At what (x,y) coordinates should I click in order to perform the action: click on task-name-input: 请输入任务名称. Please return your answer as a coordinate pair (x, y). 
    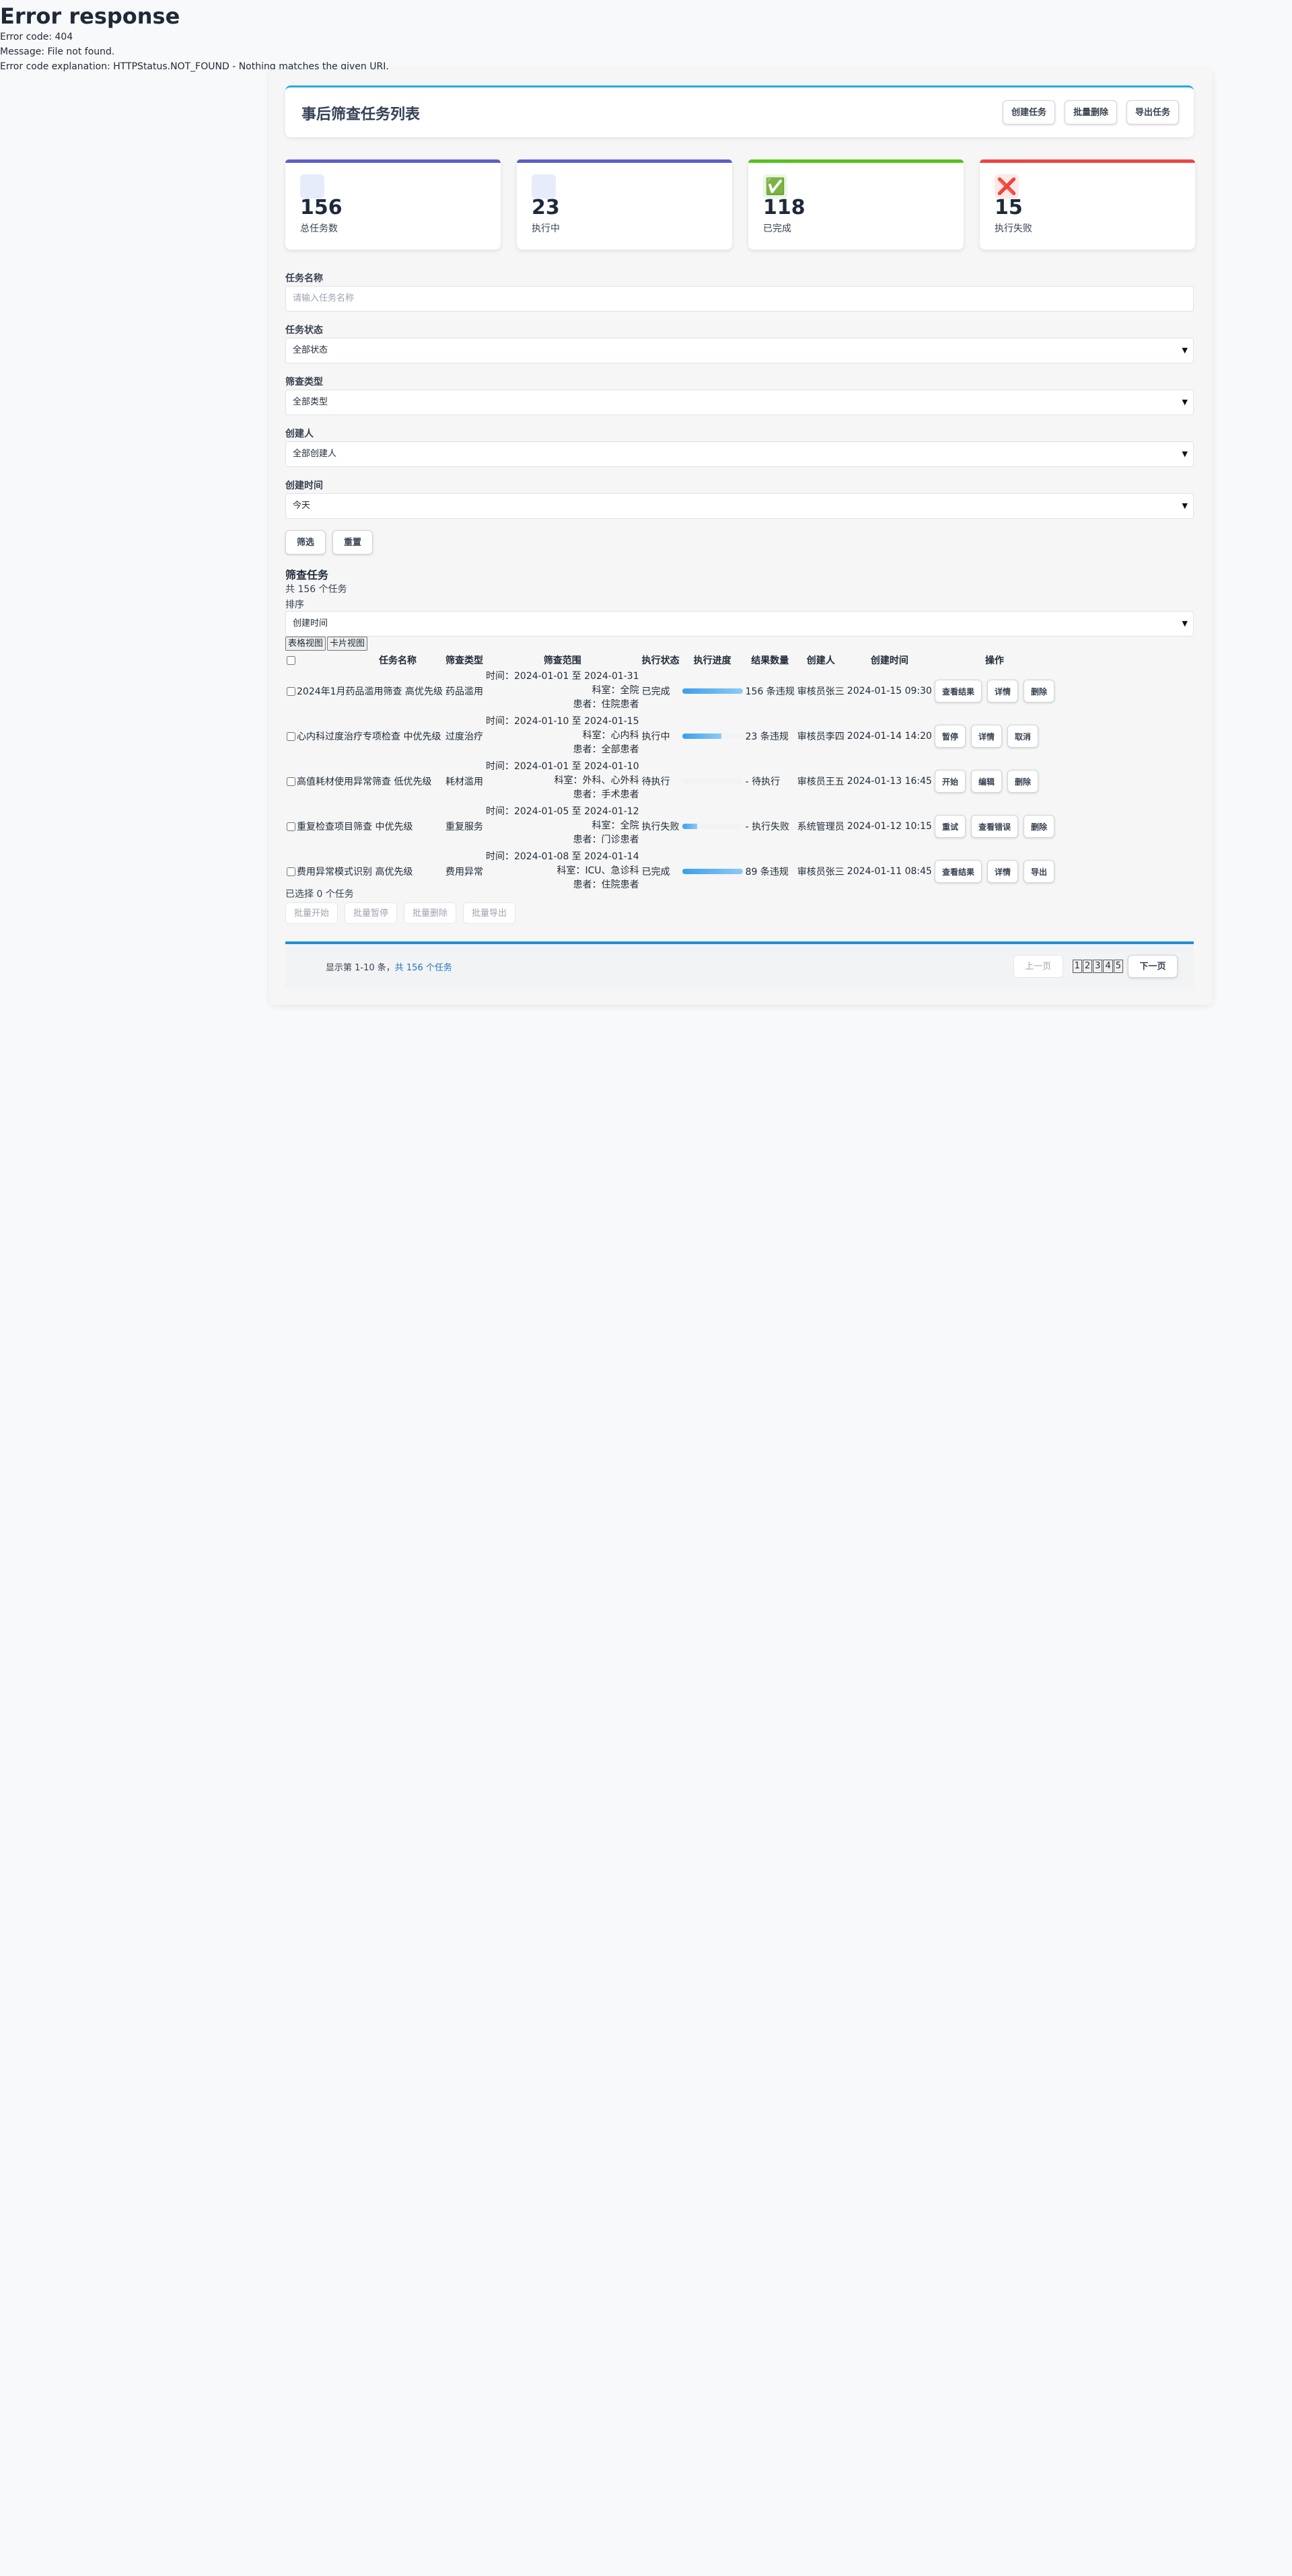
    Looking at the image, I should click on (740, 299).